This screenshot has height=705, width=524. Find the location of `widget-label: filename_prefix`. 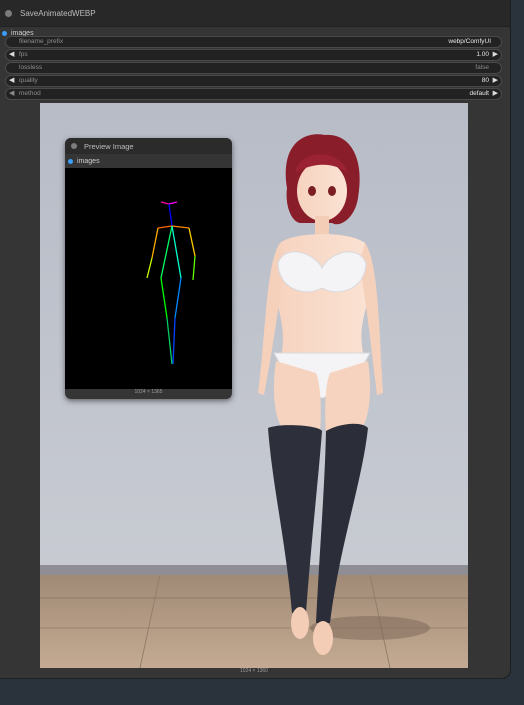

widget-label: filename_prefix is located at coordinates (41, 41).